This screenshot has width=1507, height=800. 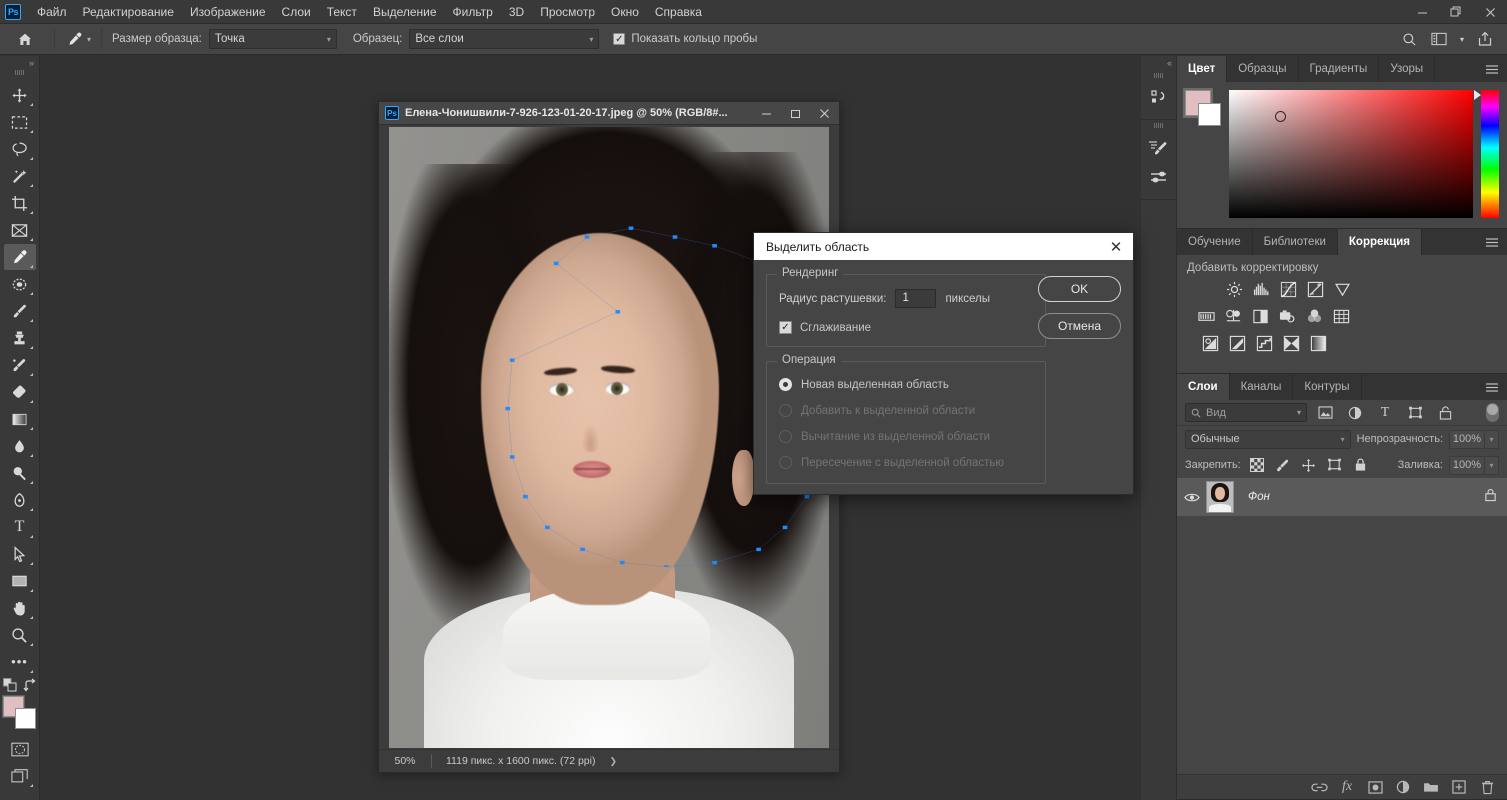 I want to click on default-colors-icon, so click(x=9, y=685).